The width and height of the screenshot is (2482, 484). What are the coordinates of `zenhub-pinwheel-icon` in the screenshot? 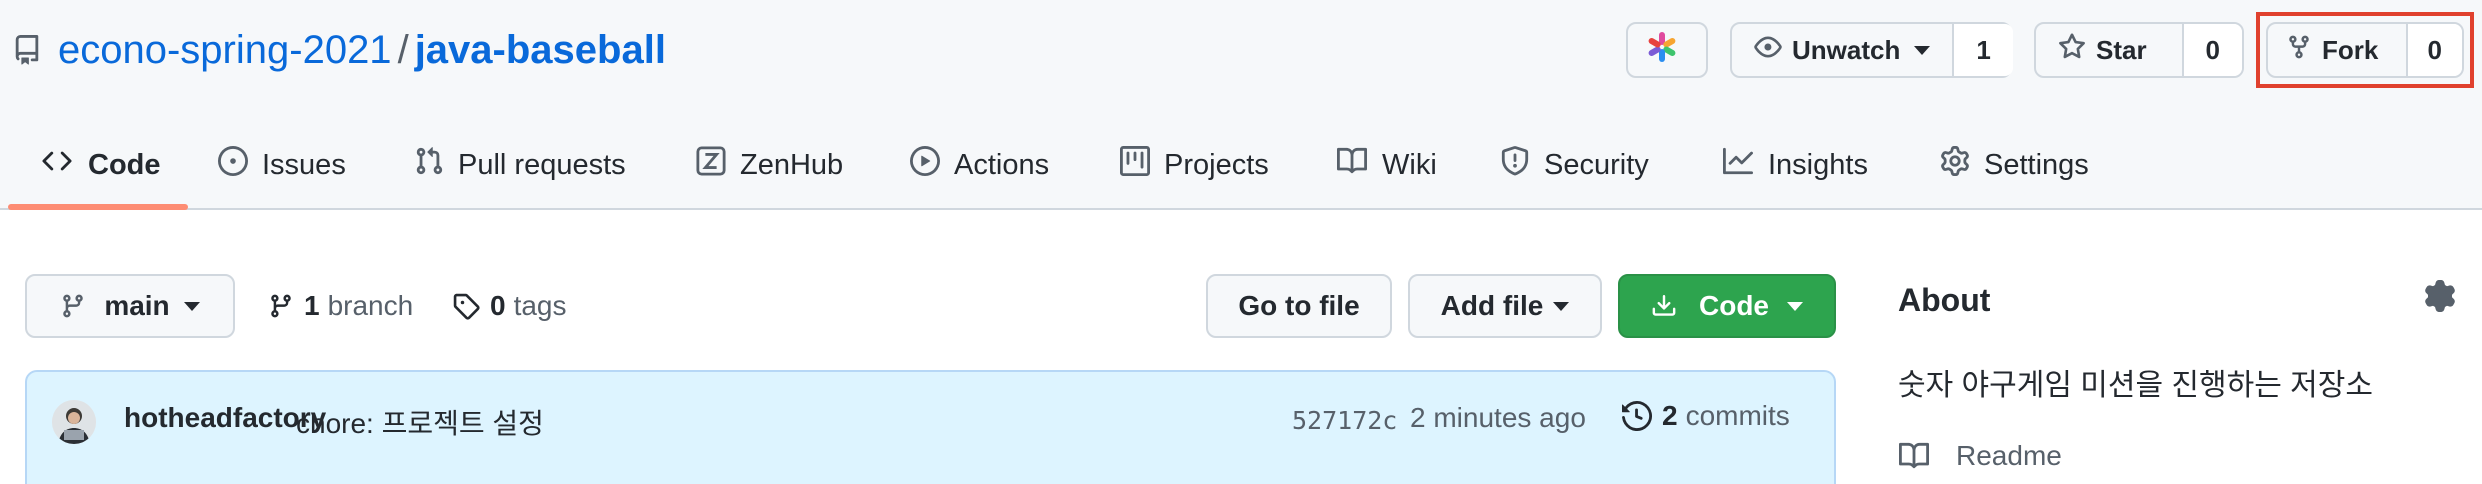 It's located at (1667, 50).